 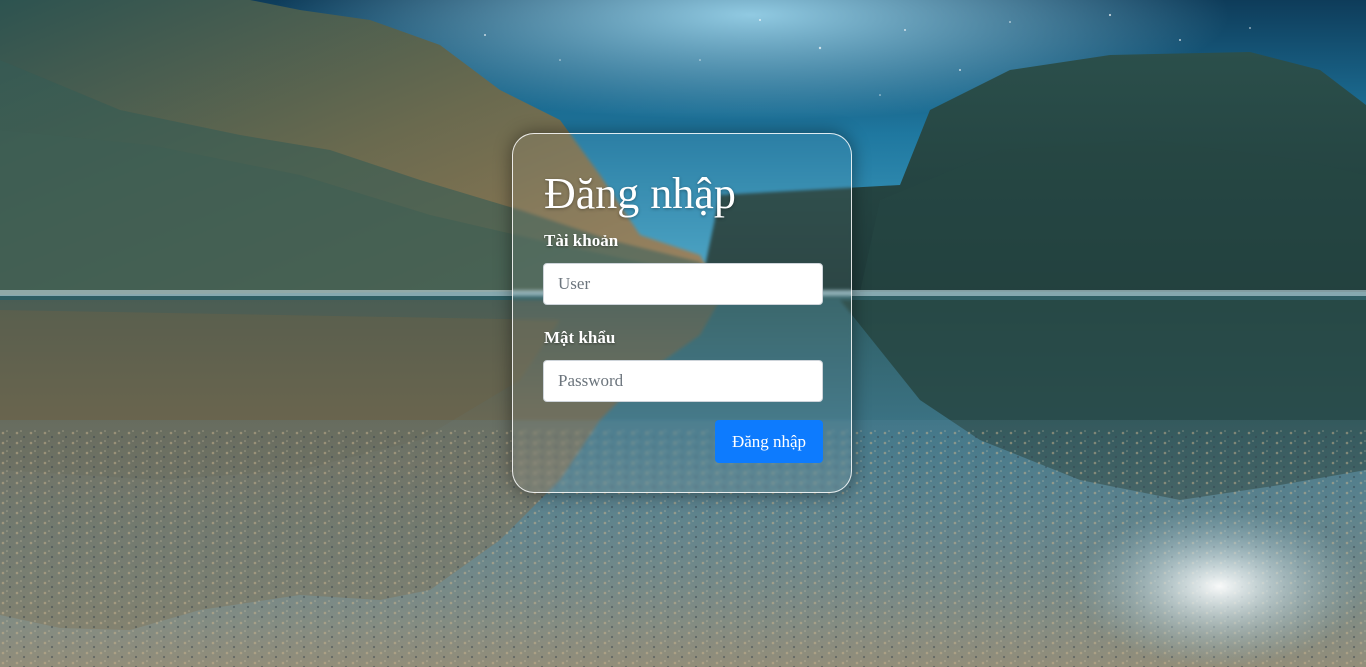 I want to click on password-label: Mật khẩu, so click(x=580, y=337).